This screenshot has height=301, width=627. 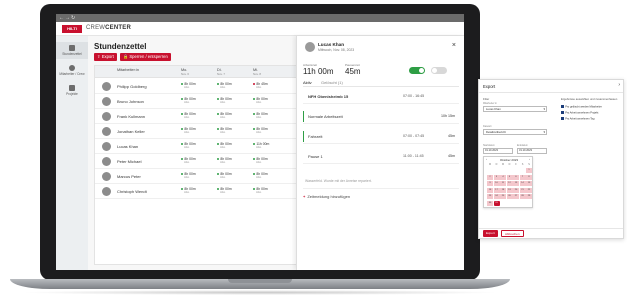 I want to click on calendar-day: 30, so click(x=490, y=203).